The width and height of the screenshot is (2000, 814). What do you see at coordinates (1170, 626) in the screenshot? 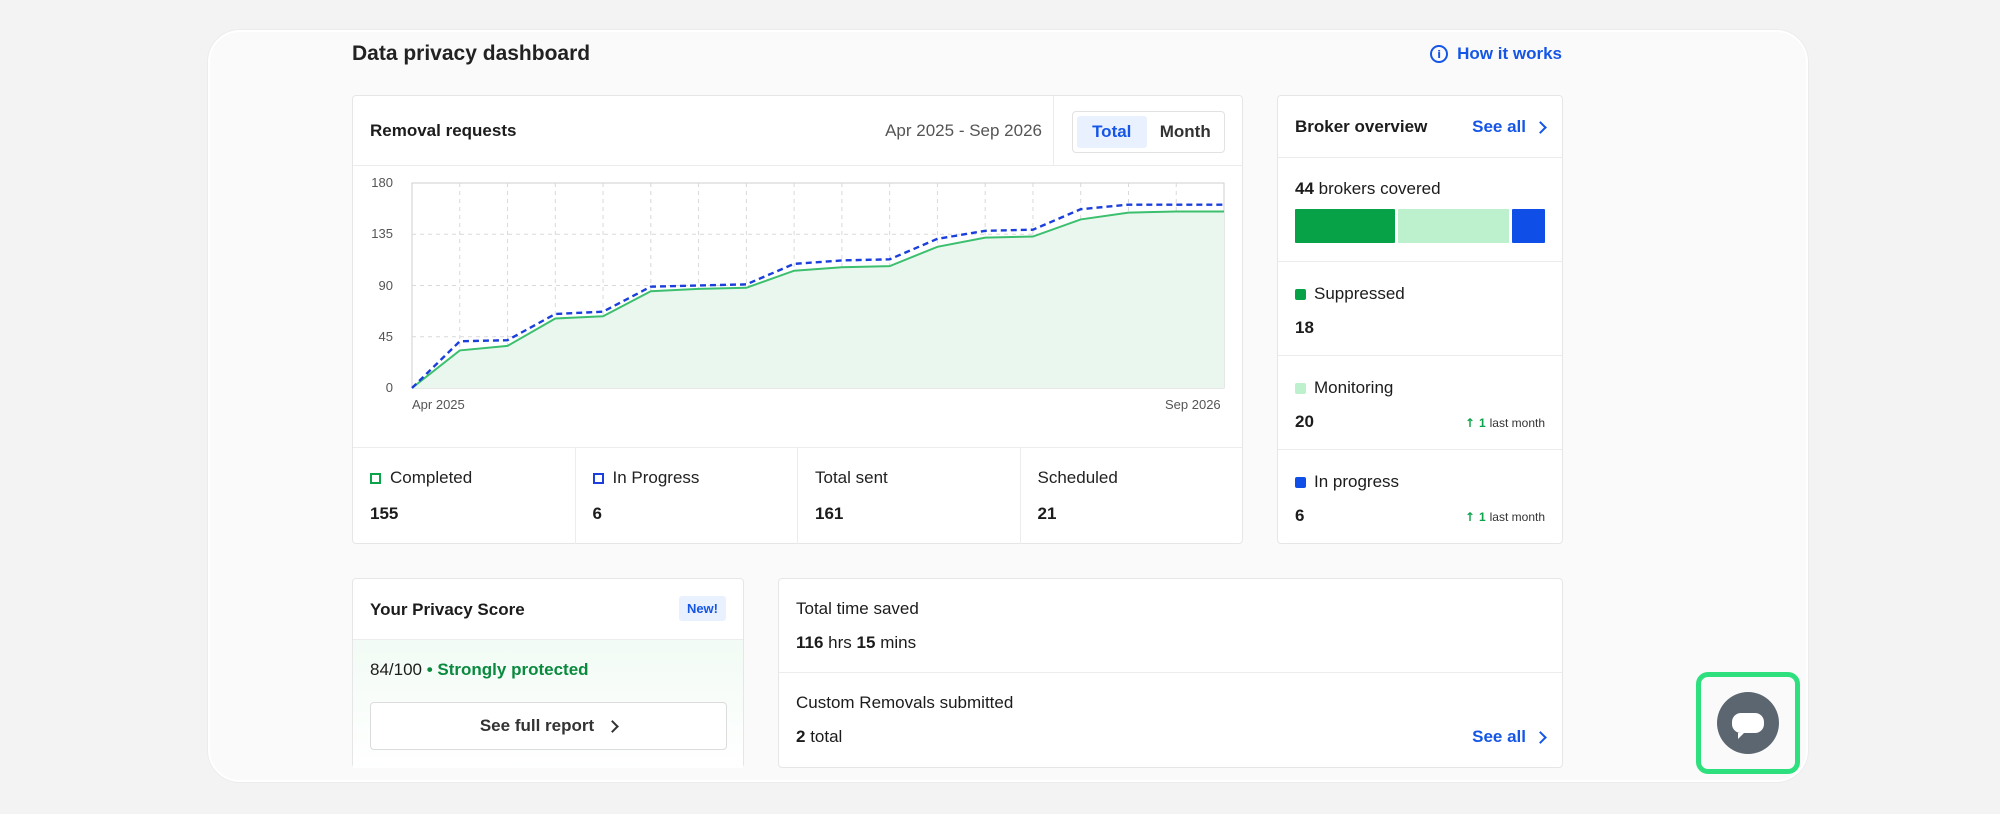
I see `time-saved-row: Total time saved 116 hrs 15 mins` at bounding box center [1170, 626].